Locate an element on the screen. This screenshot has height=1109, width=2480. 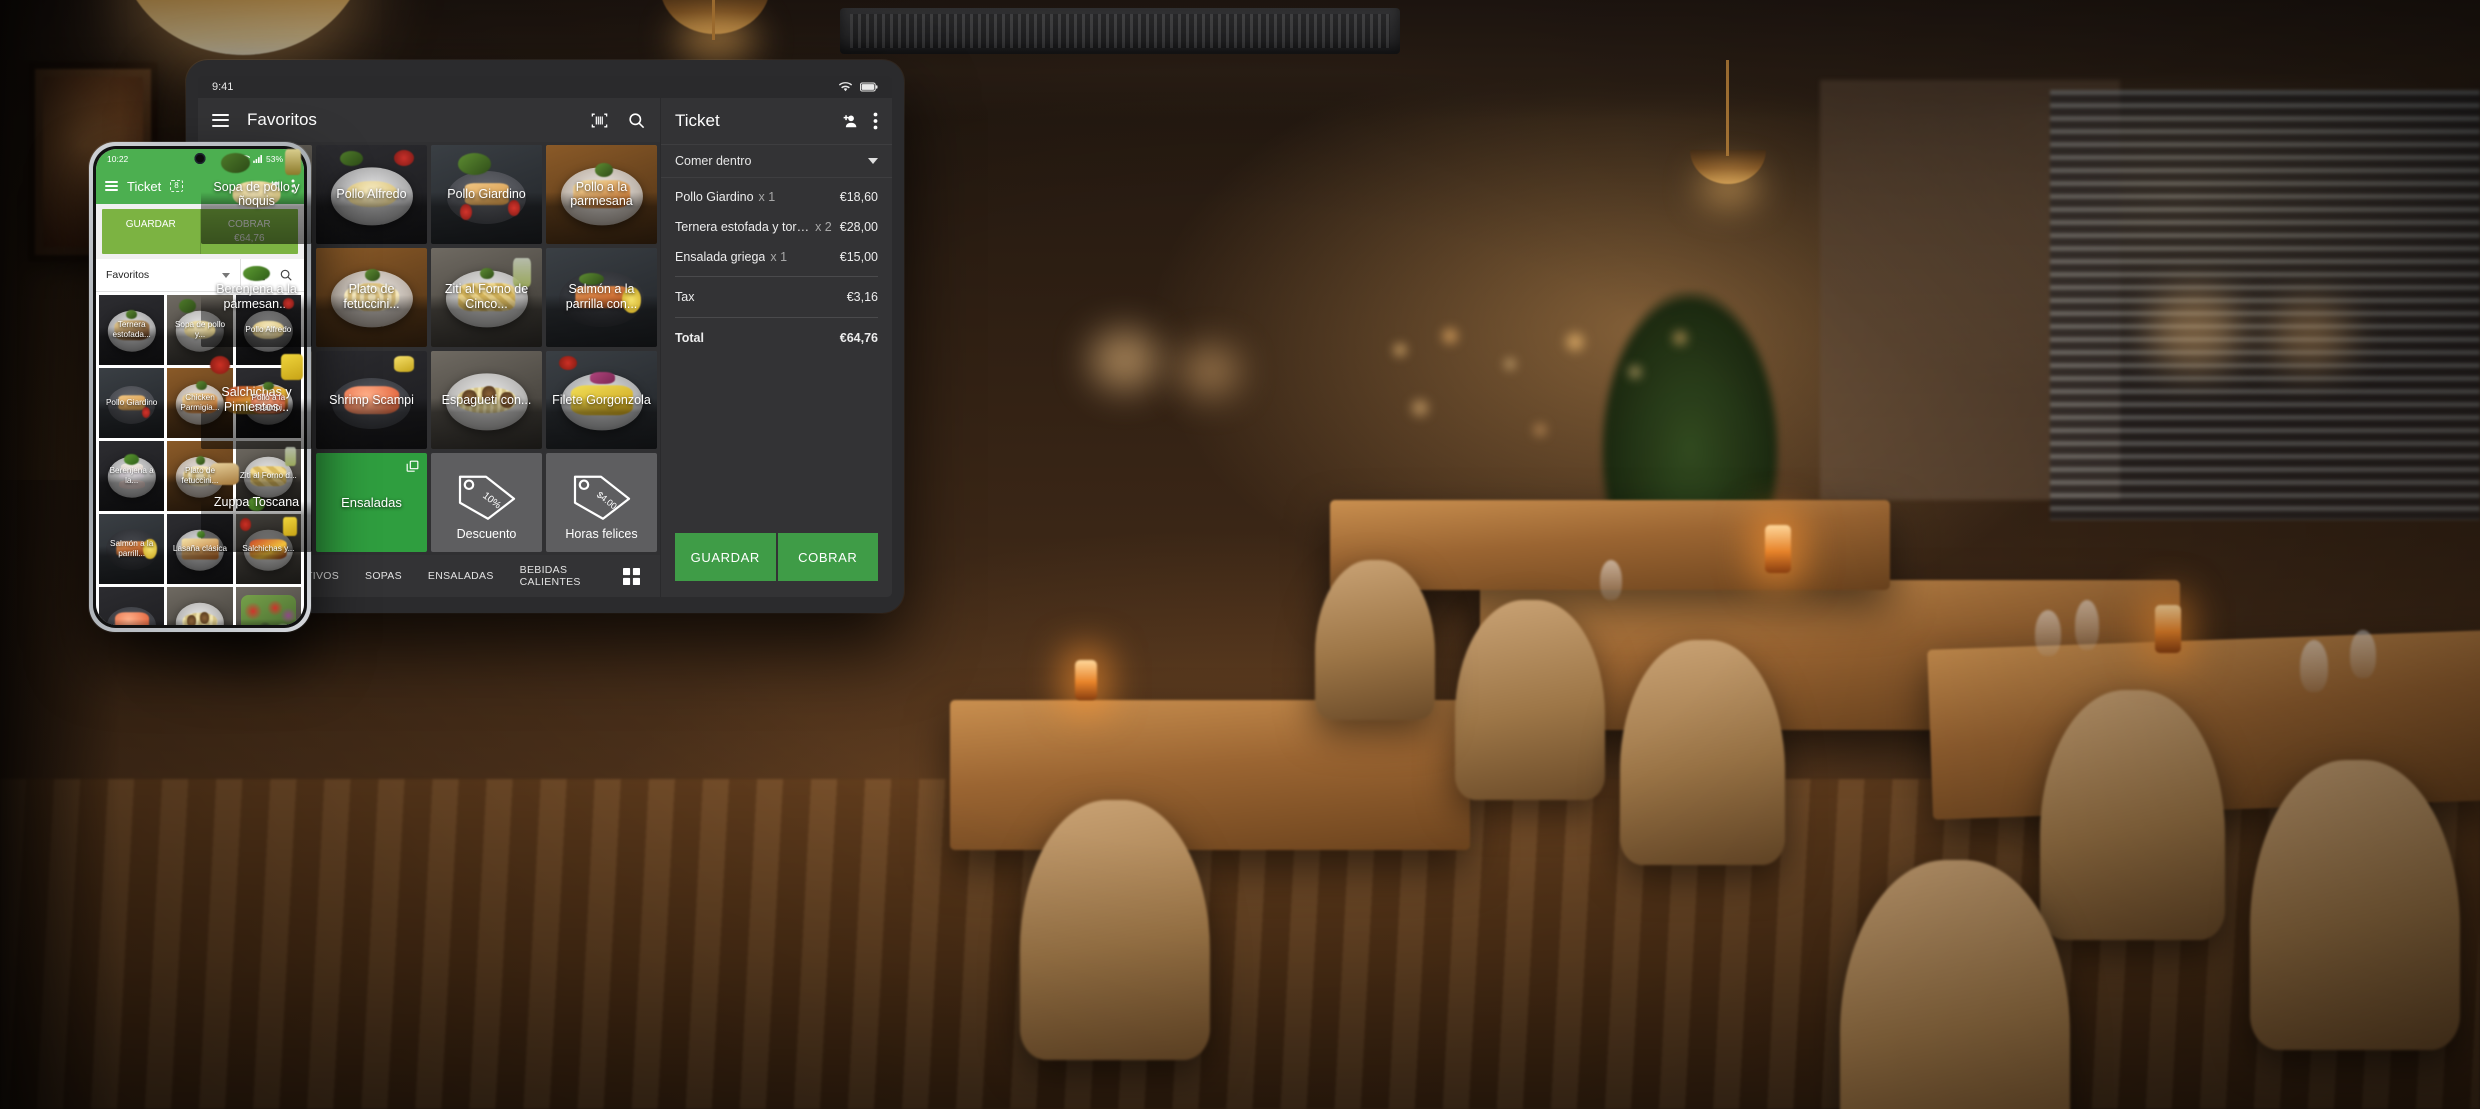
product-label: Sopa de pollo y ñoquis is located at coordinates (256, 194).